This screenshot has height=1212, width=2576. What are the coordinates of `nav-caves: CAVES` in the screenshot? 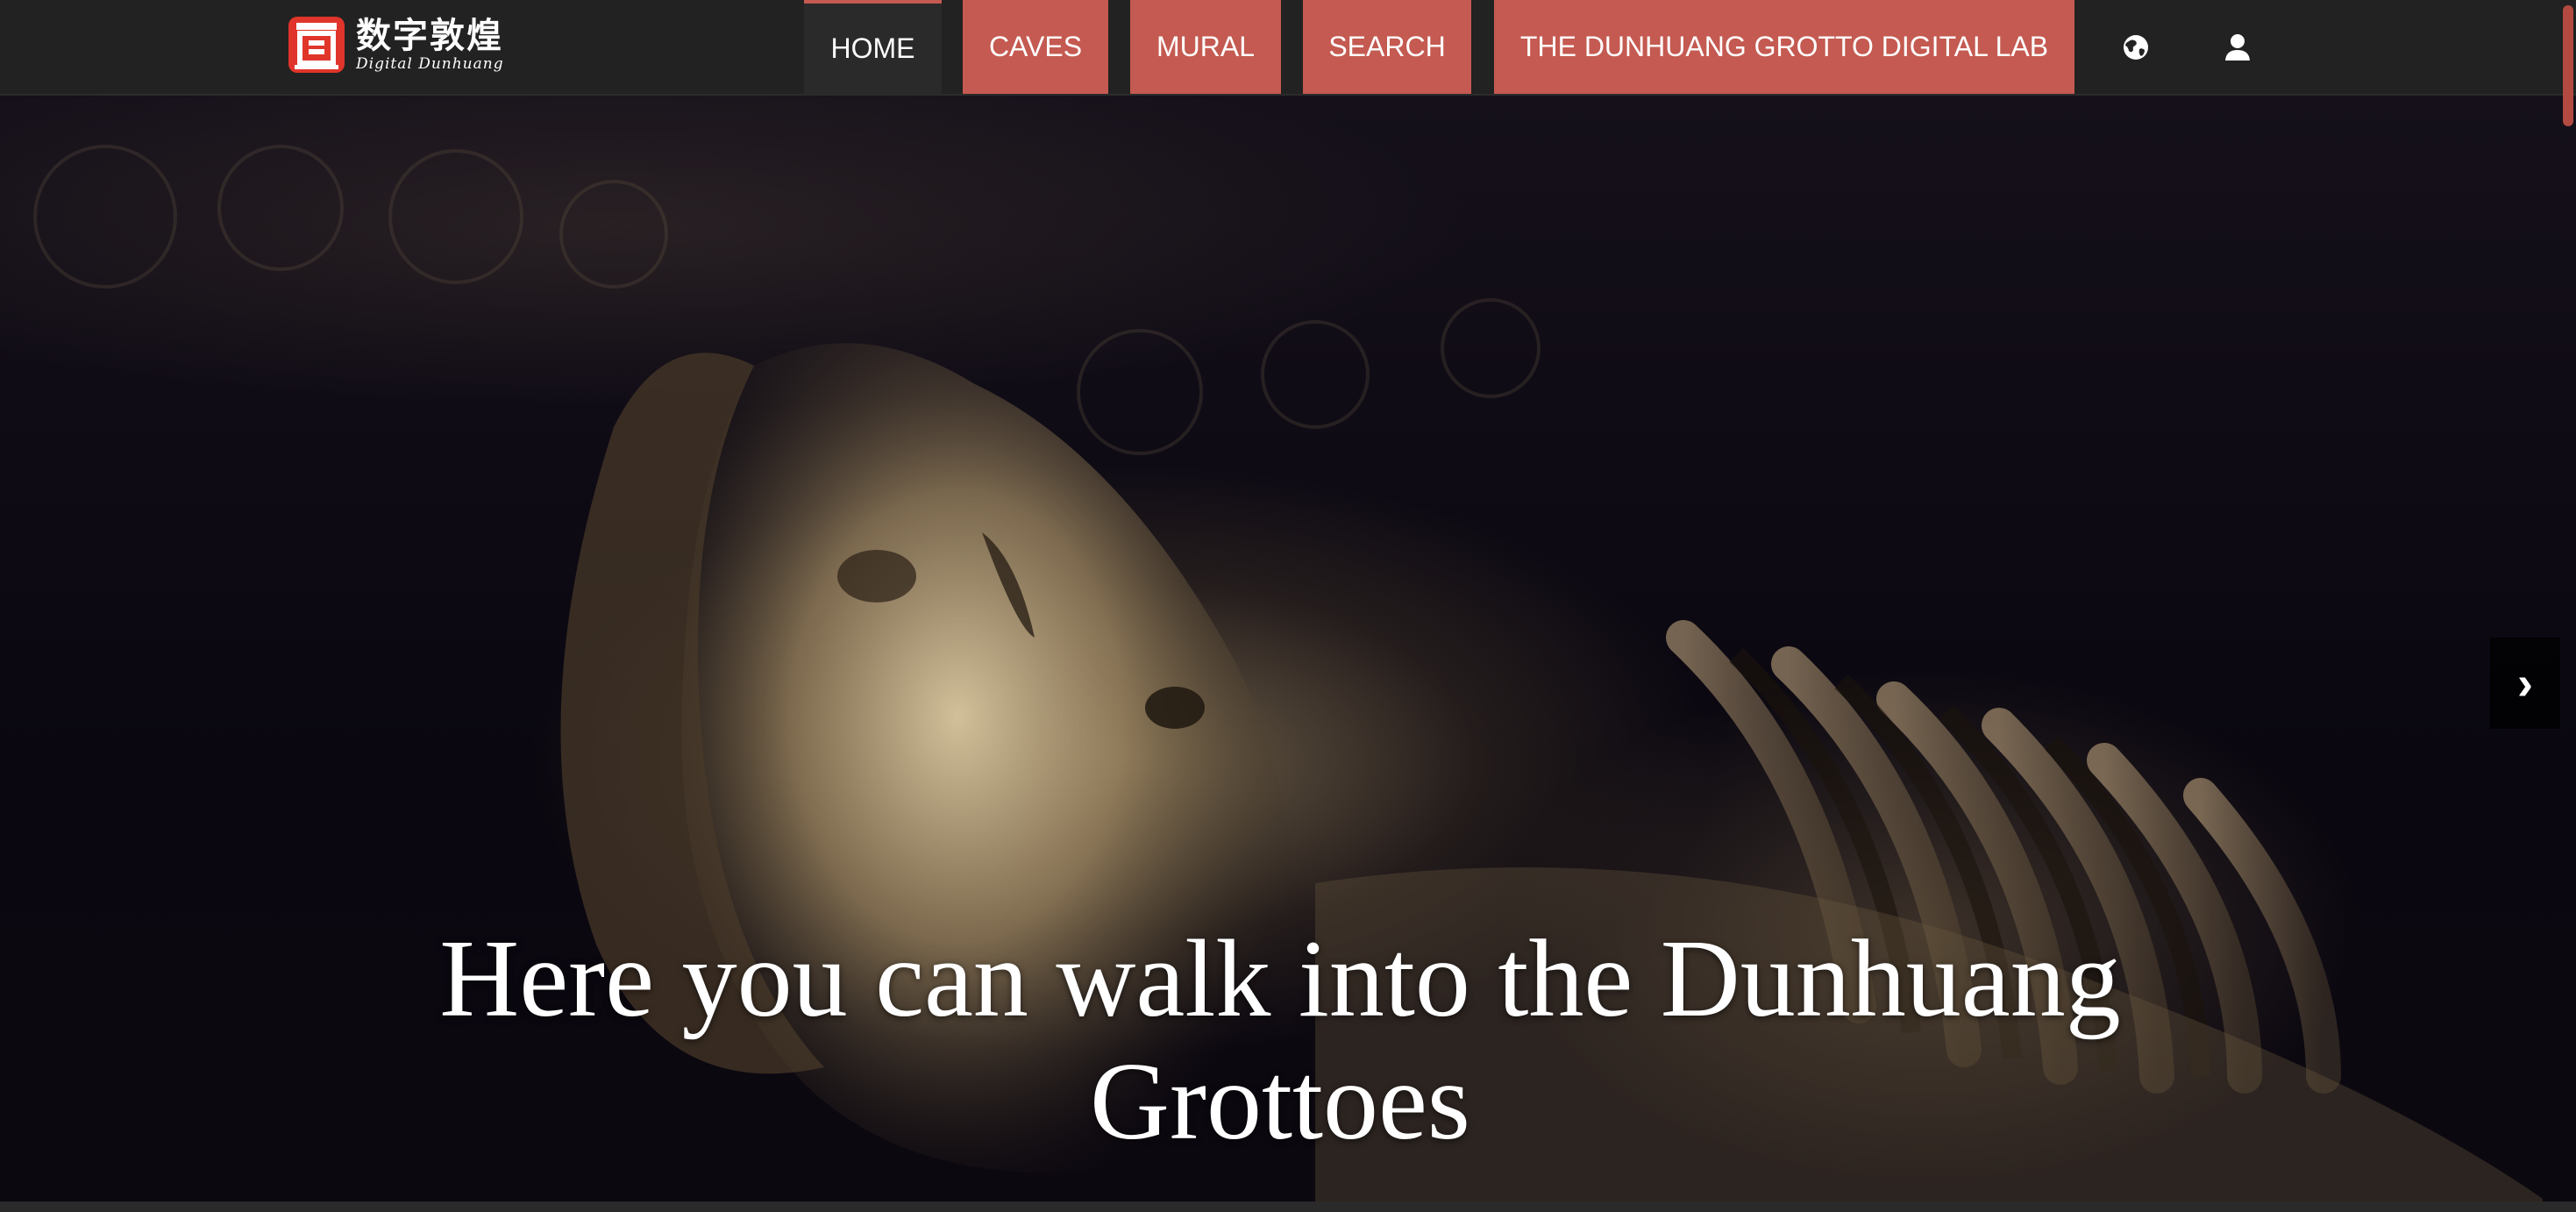 It's located at (1035, 47).